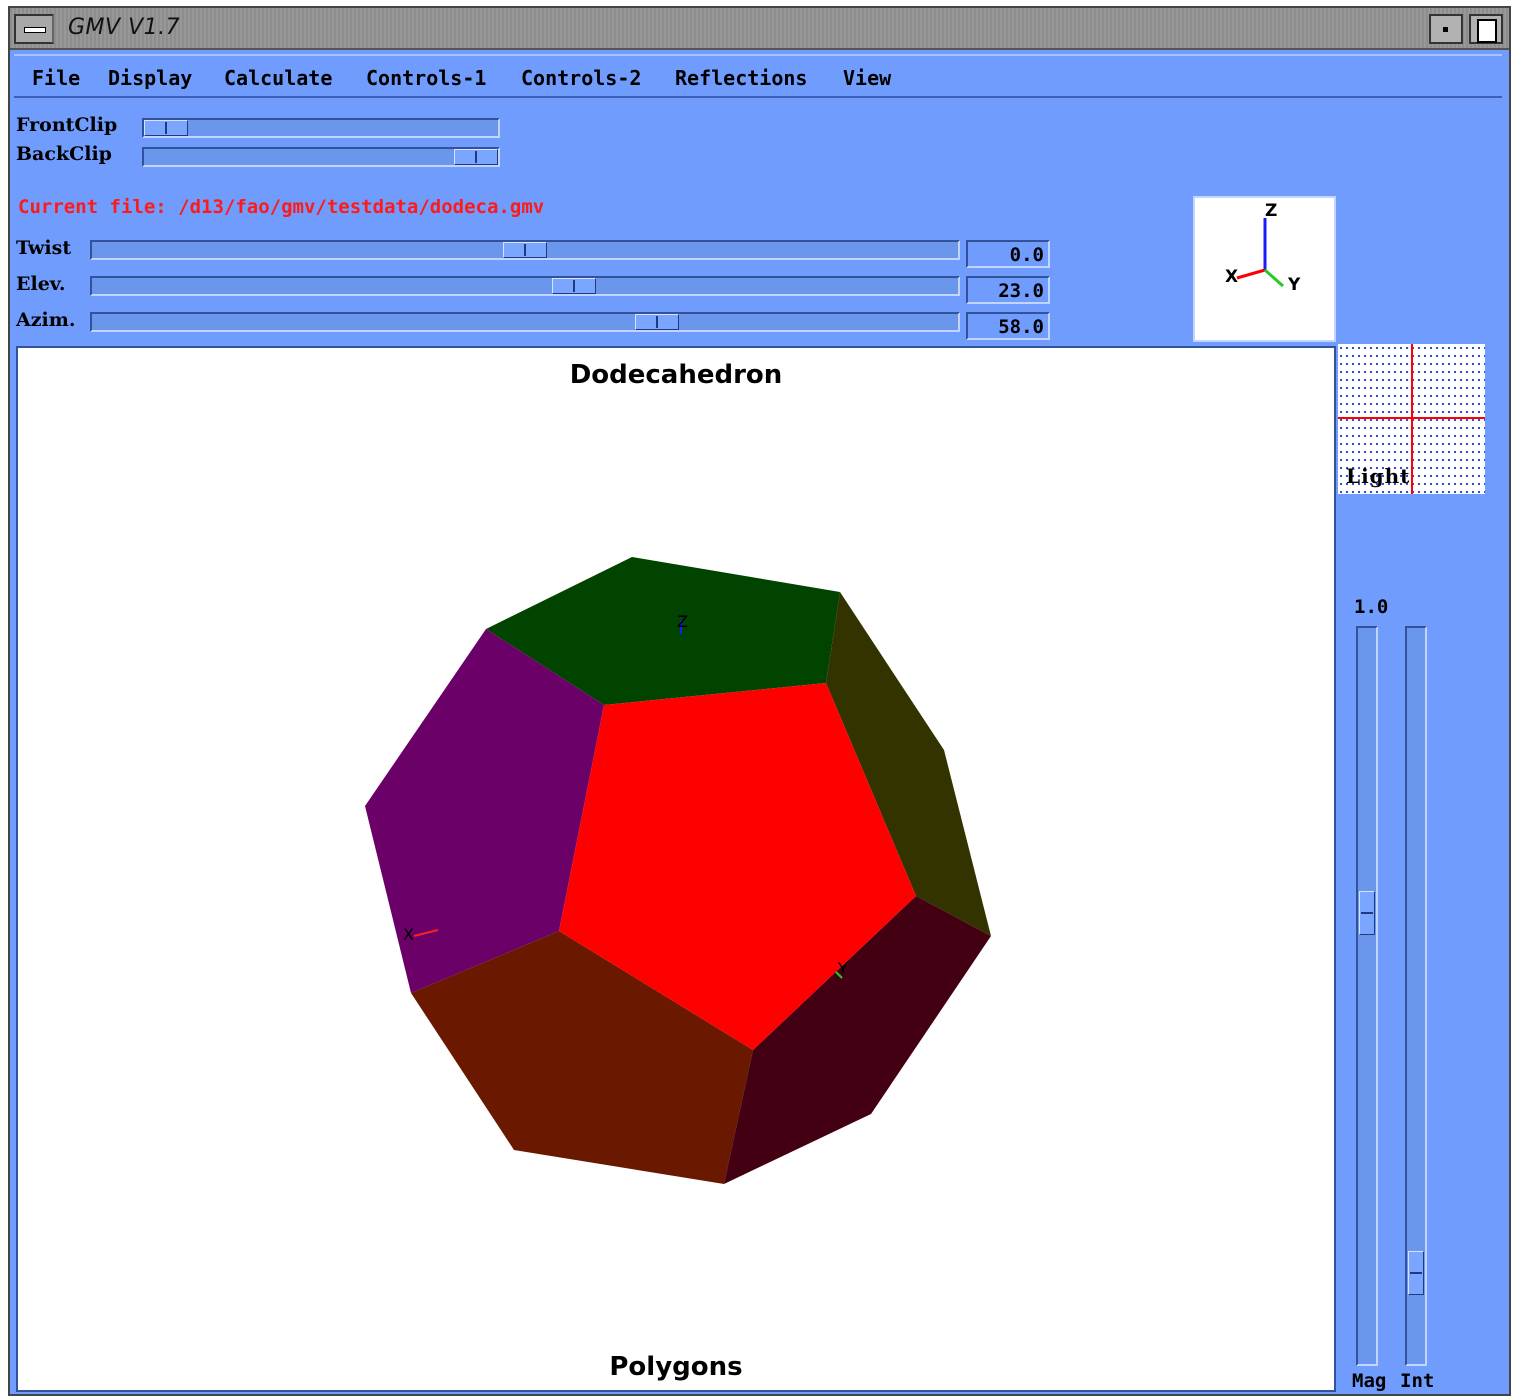 The height and width of the screenshot is (1398, 1515). I want to click on azim-label: Azim., so click(46, 320).